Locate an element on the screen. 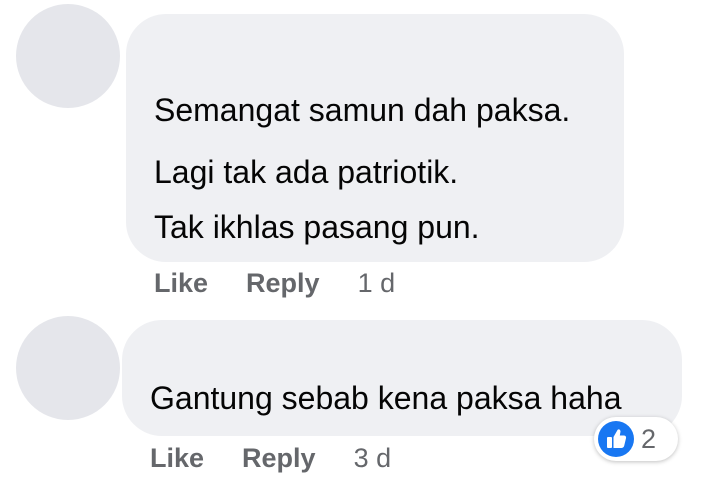  reaction-count: 2 is located at coordinates (649, 438).